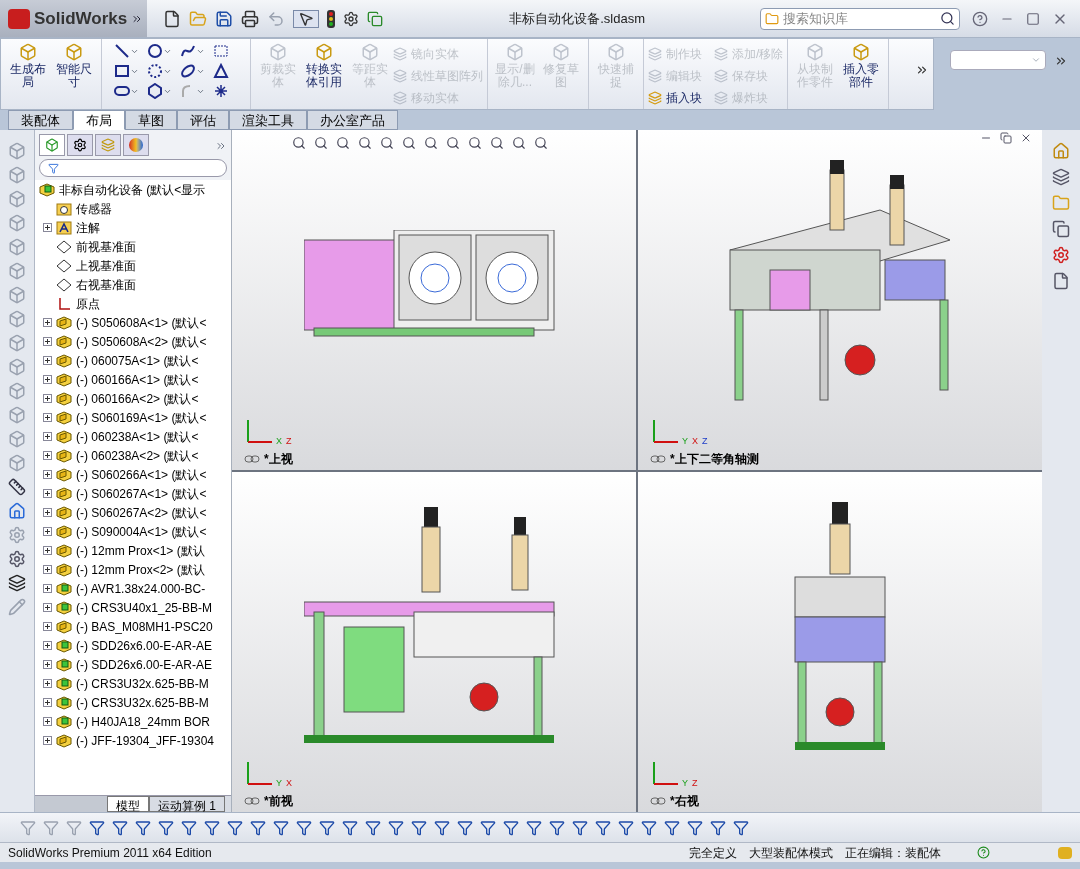  I want to click on new-document-icon, so click(172, 18).